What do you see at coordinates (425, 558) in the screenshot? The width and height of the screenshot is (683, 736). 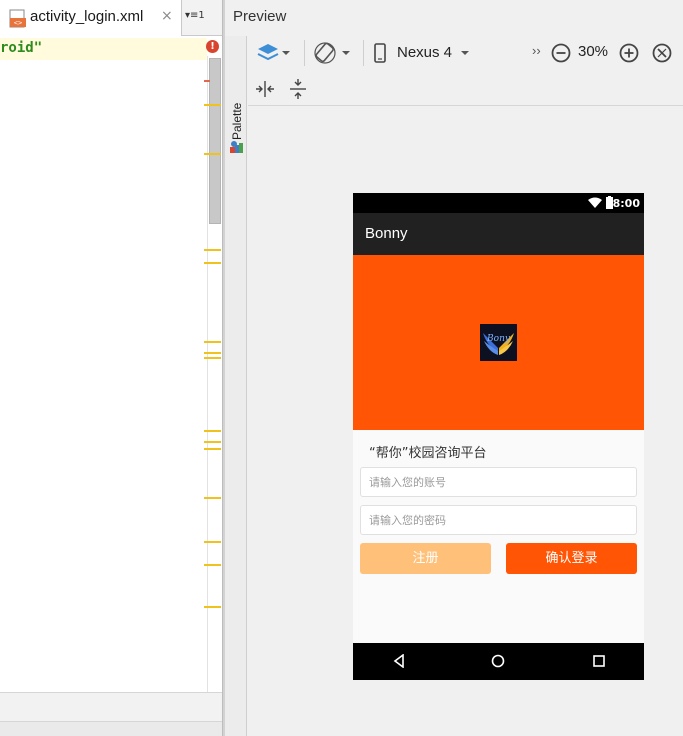 I see `register-button: 注册` at bounding box center [425, 558].